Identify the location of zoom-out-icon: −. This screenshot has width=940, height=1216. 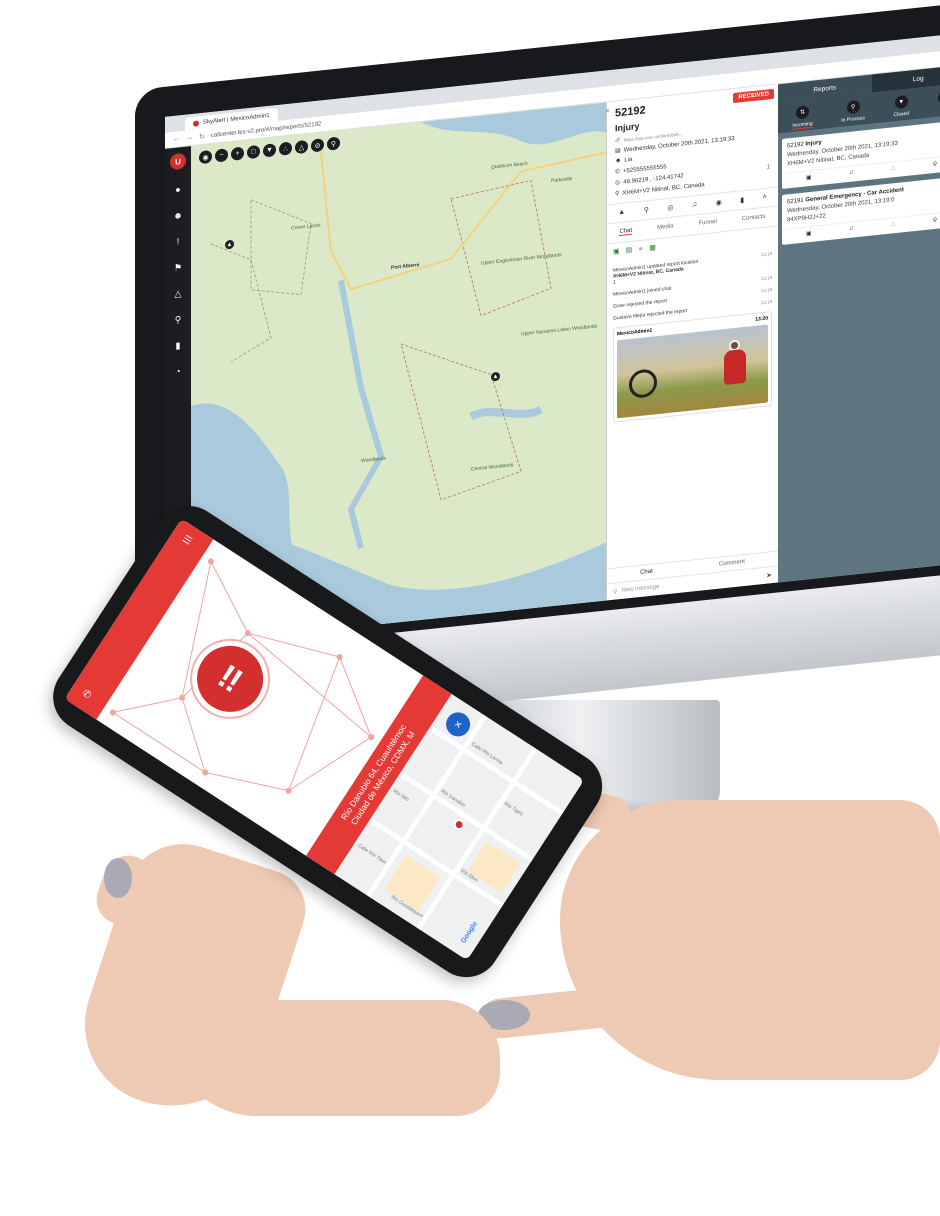
(221, 155).